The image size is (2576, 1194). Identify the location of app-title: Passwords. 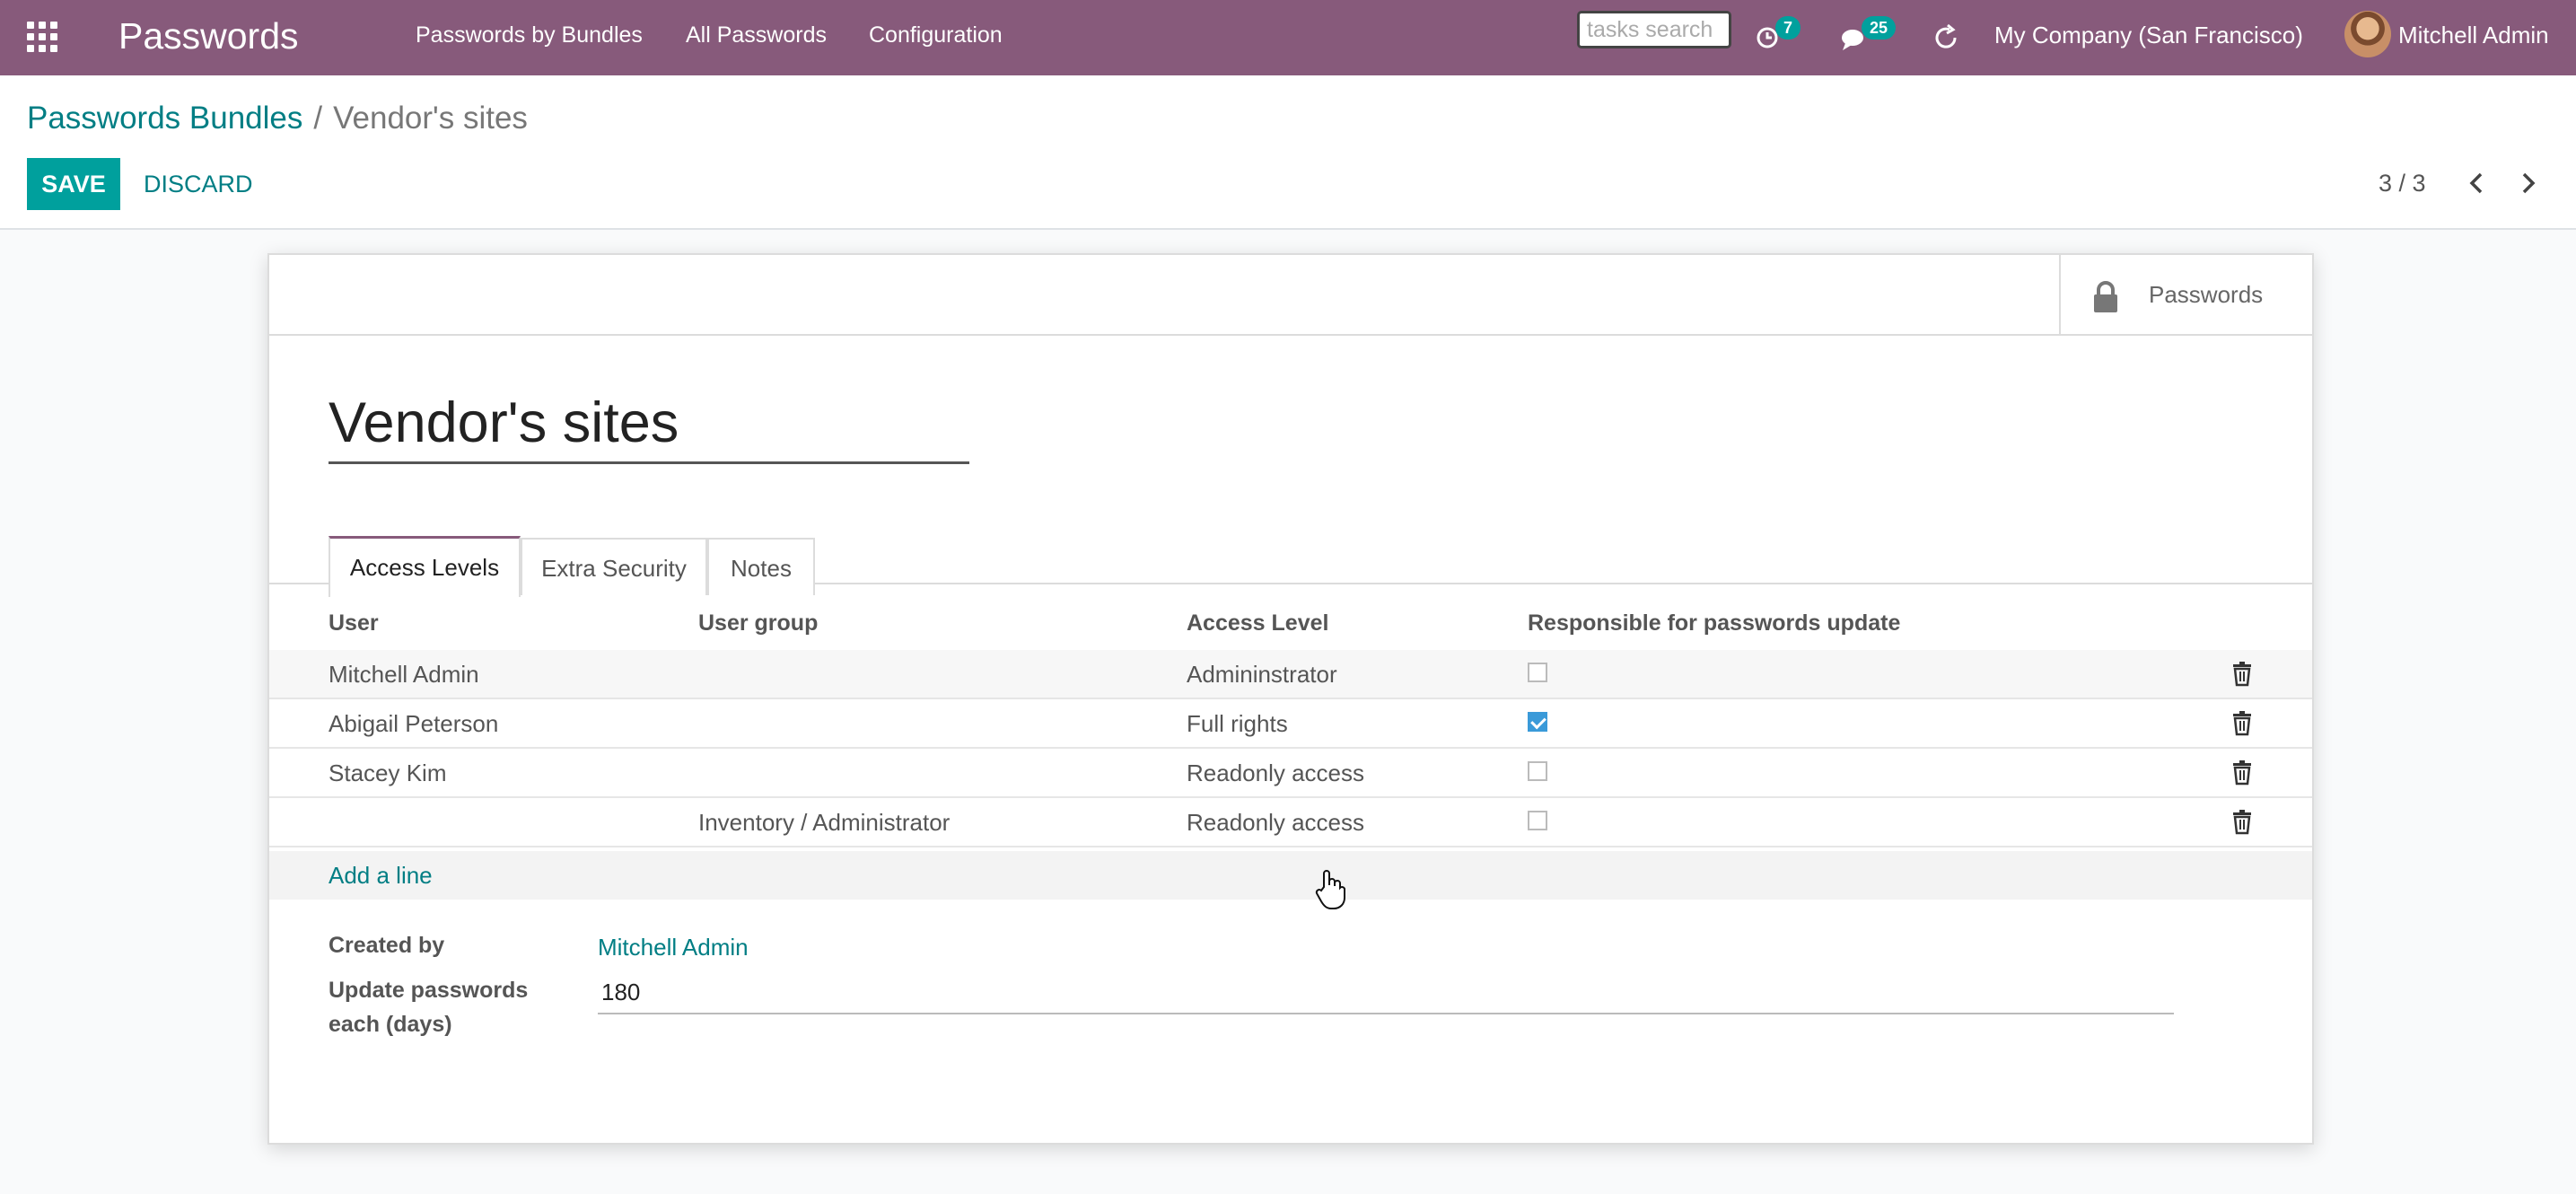
(208, 36).